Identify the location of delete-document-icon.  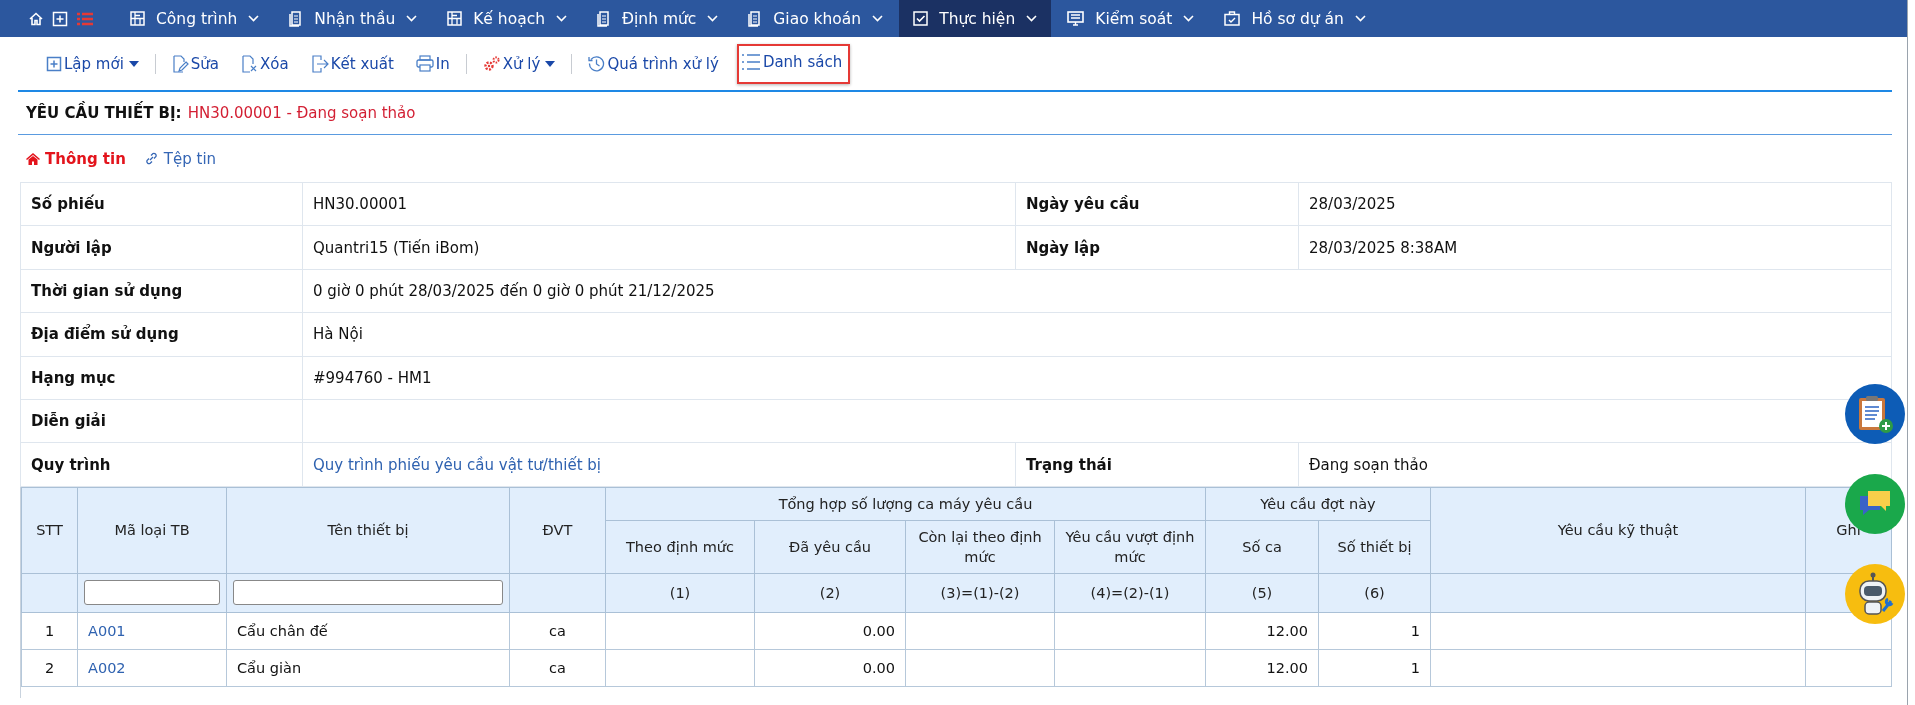
(250, 63).